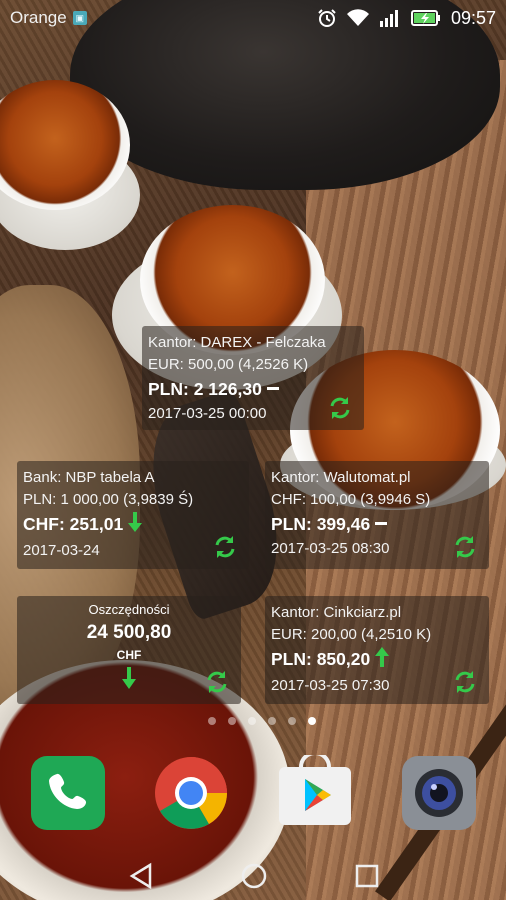 The height and width of the screenshot is (900, 506). What do you see at coordinates (205, 389) in the screenshot?
I see `widget-result-value: PLN: 2 126,30` at bounding box center [205, 389].